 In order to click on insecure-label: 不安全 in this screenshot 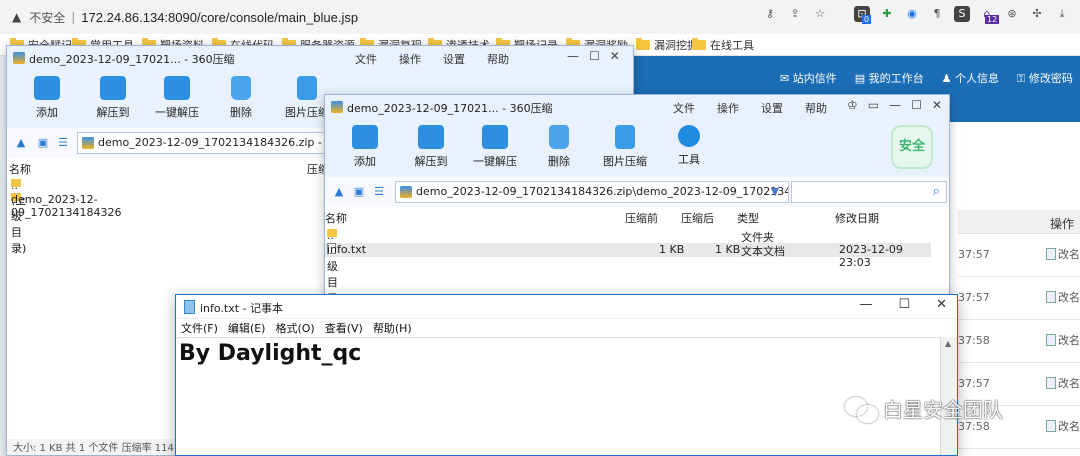, I will do `click(47, 17)`.